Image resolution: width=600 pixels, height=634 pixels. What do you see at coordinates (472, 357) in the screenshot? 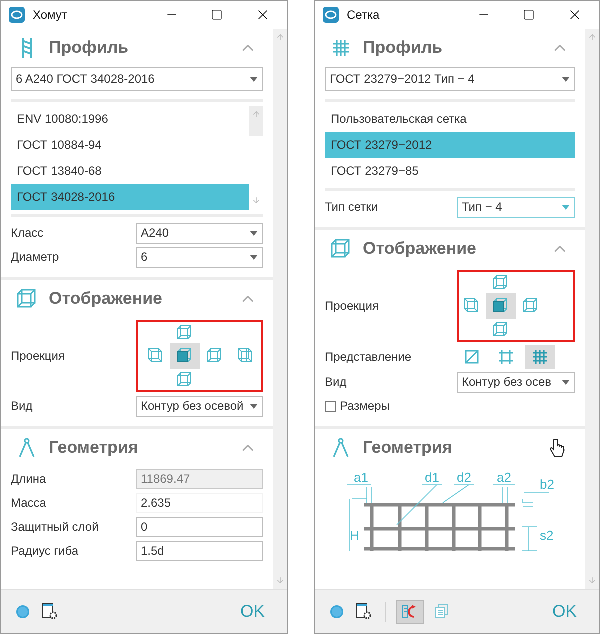
I see `solid-view-icon` at bounding box center [472, 357].